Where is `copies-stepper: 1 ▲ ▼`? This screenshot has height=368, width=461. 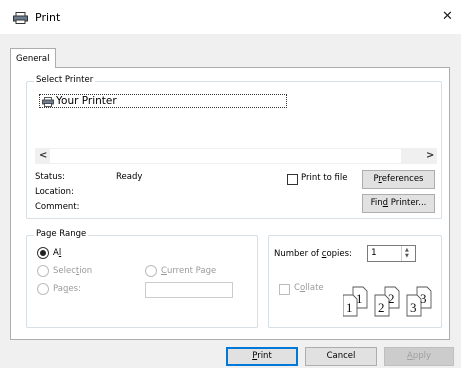
copies-stepper: 1 ▲ ▼ is located at coordinates (391, 253).